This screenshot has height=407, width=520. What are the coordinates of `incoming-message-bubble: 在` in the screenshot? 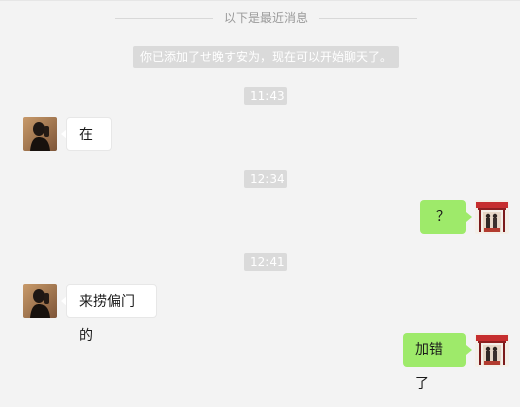 It's located at (89, 134).